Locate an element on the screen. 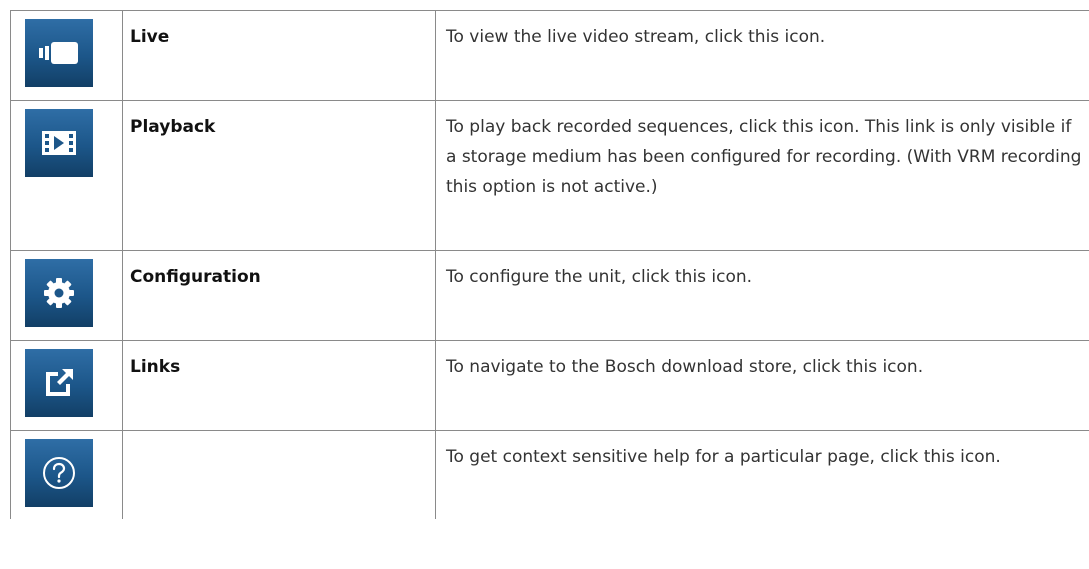  row-description: To configure the unit, click this icon. is located at coordinates (762, 295).